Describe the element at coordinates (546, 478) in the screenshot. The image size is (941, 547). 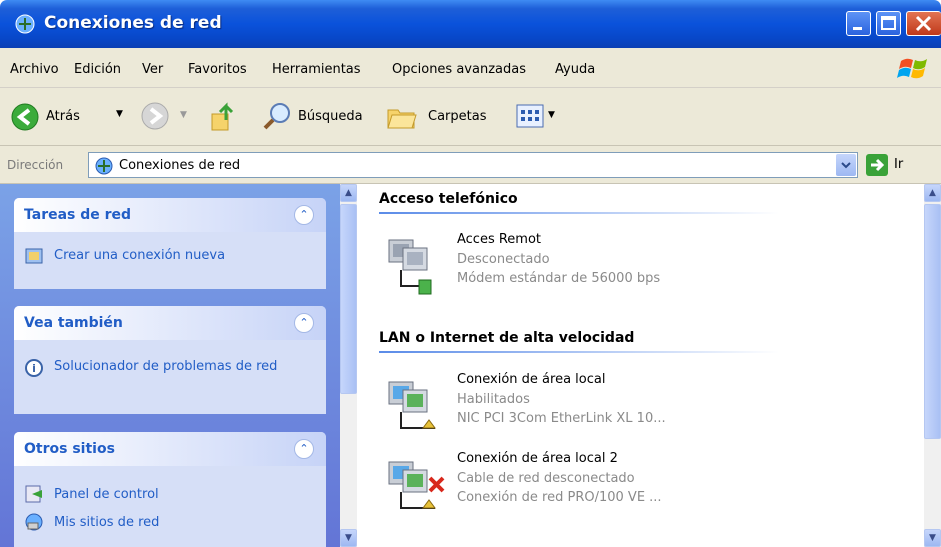
I see `connection-status: Cable de red desconectado` at that location.